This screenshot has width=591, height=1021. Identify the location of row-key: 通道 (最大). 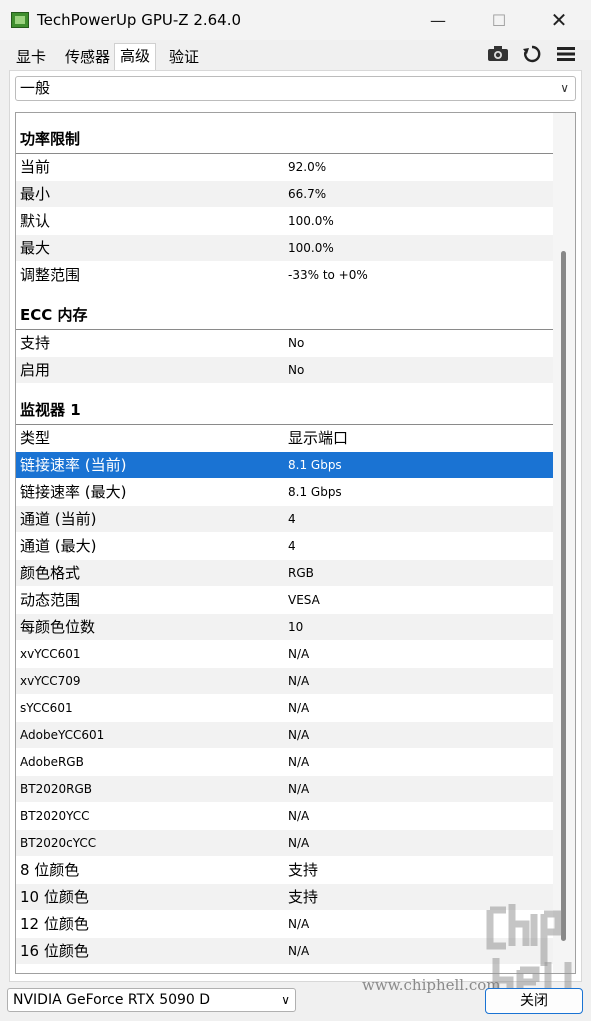
(58, 546).